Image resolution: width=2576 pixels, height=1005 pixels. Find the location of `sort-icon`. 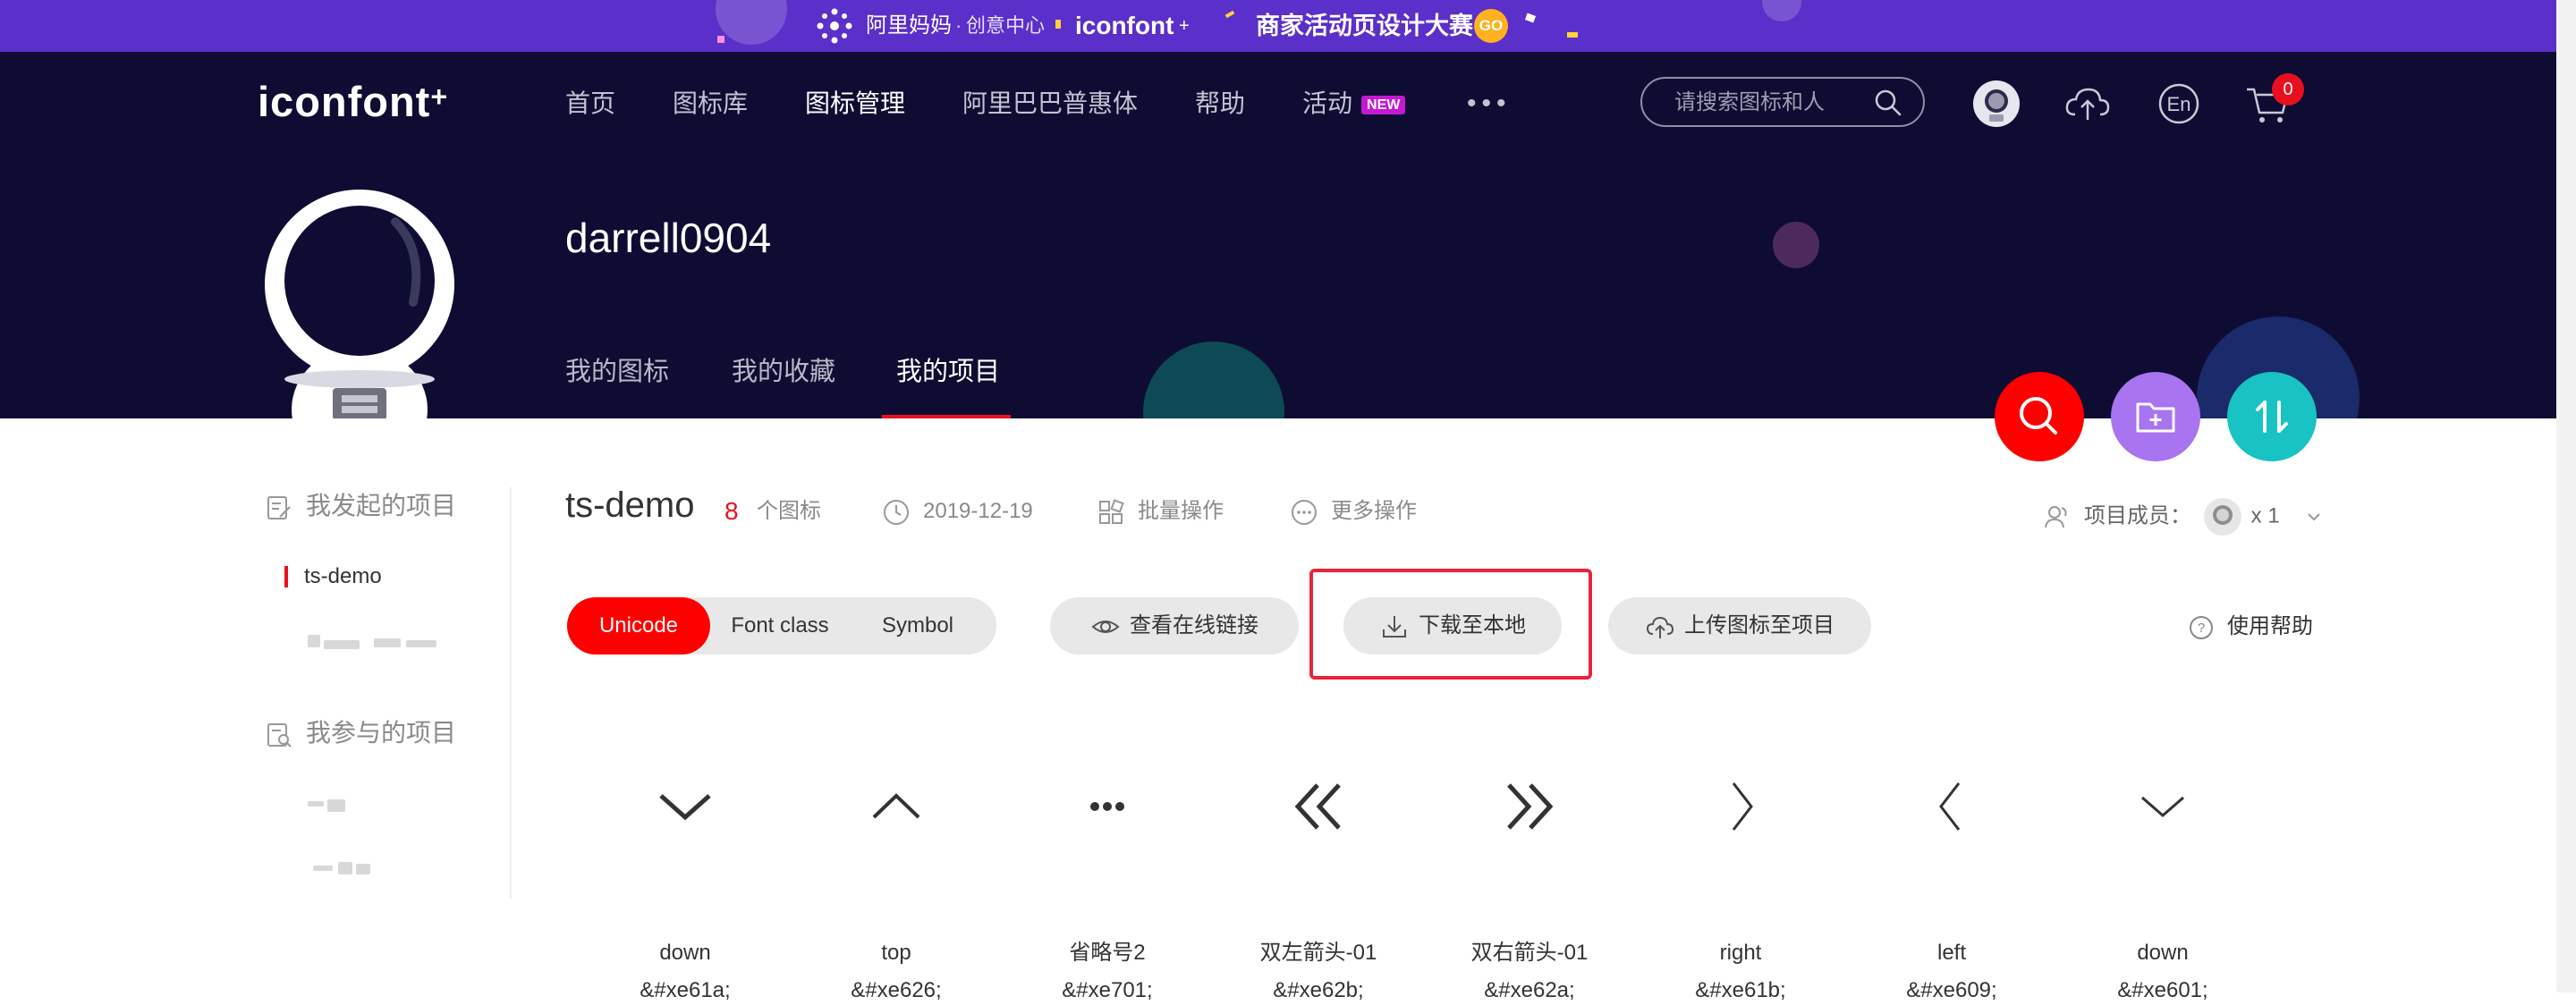

sort-icon is located at coordinates (2272, 417).